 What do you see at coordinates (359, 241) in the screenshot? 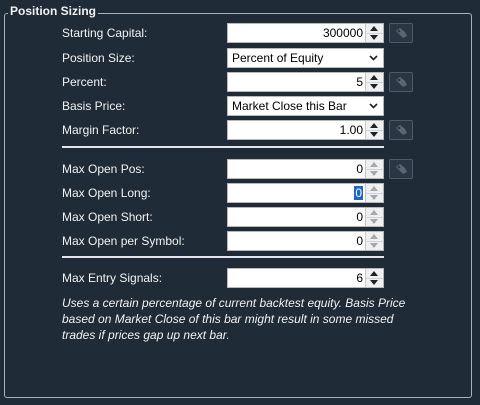
I see `max-open-per-symbol-value: 0` at bounding box center [359, 241].